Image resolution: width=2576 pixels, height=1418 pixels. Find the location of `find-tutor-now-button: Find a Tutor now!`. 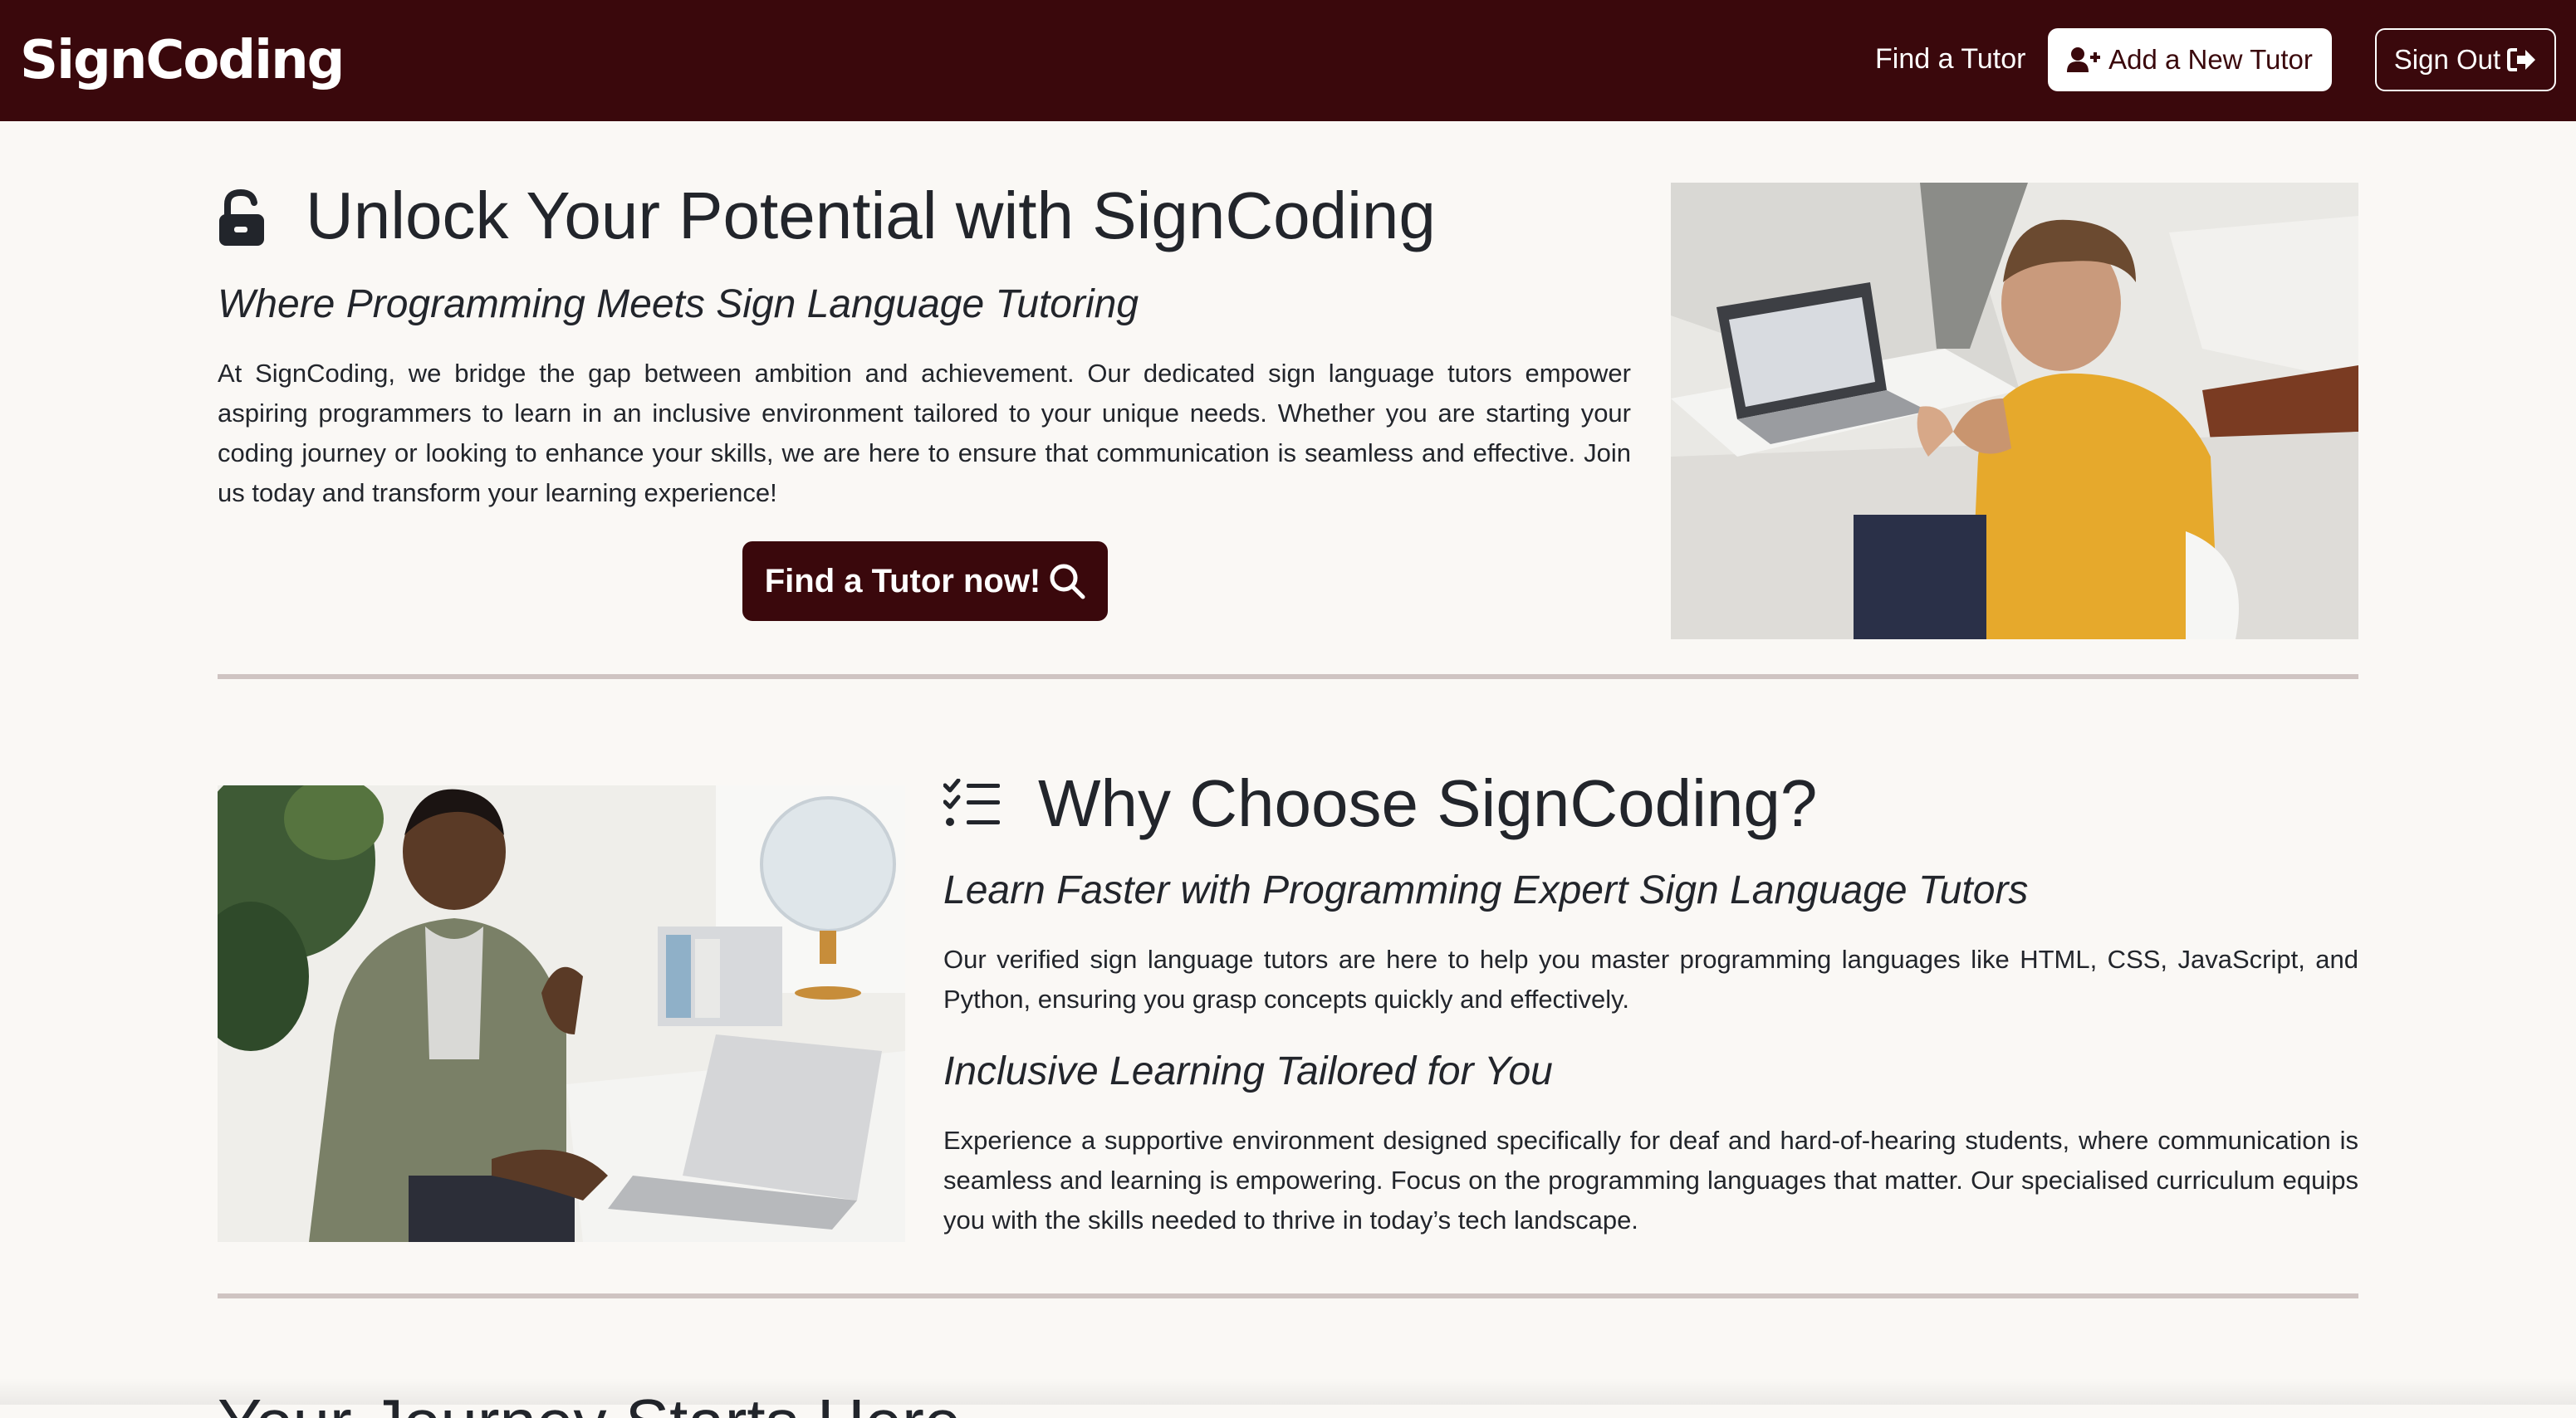

find-tutor-now-button: Find a Tutor now! is located at coordinates (925, 581).